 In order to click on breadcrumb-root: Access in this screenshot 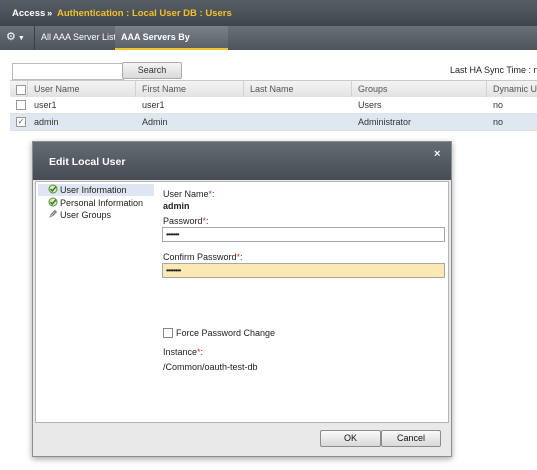, I will do `click(28, 13)`.